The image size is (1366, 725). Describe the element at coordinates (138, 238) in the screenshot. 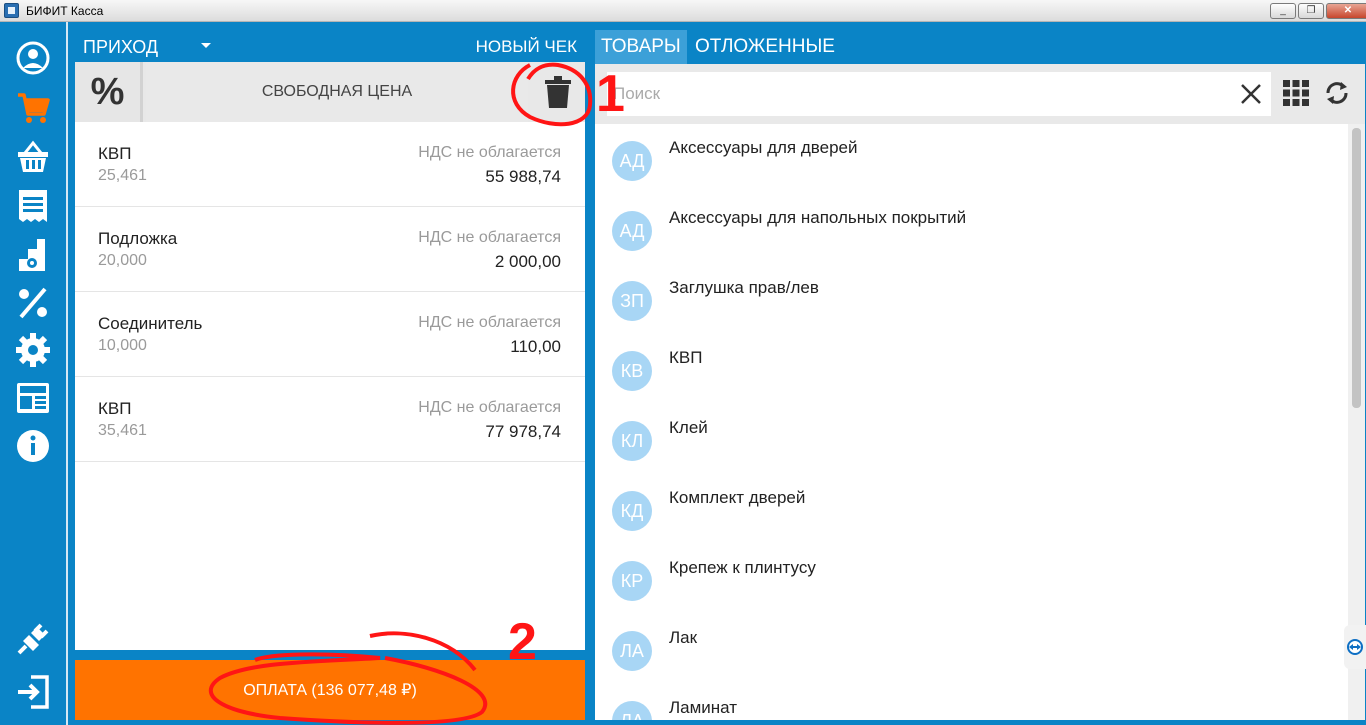

I see `item-name: Подложка` at that location.